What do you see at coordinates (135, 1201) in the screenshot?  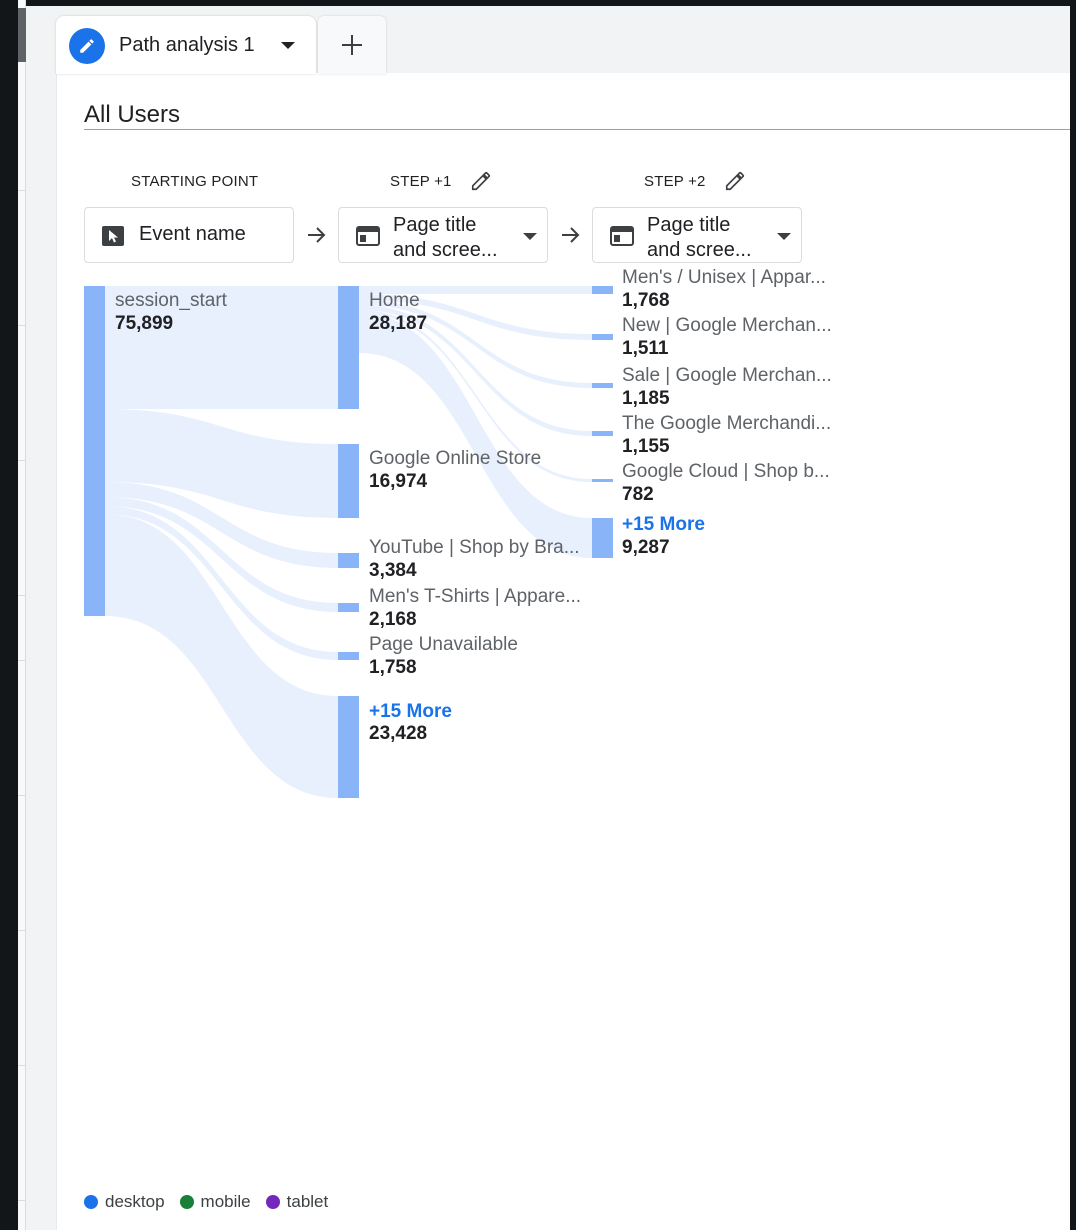 I see `legend-label: desktop` at bounding box center [135, 1201].